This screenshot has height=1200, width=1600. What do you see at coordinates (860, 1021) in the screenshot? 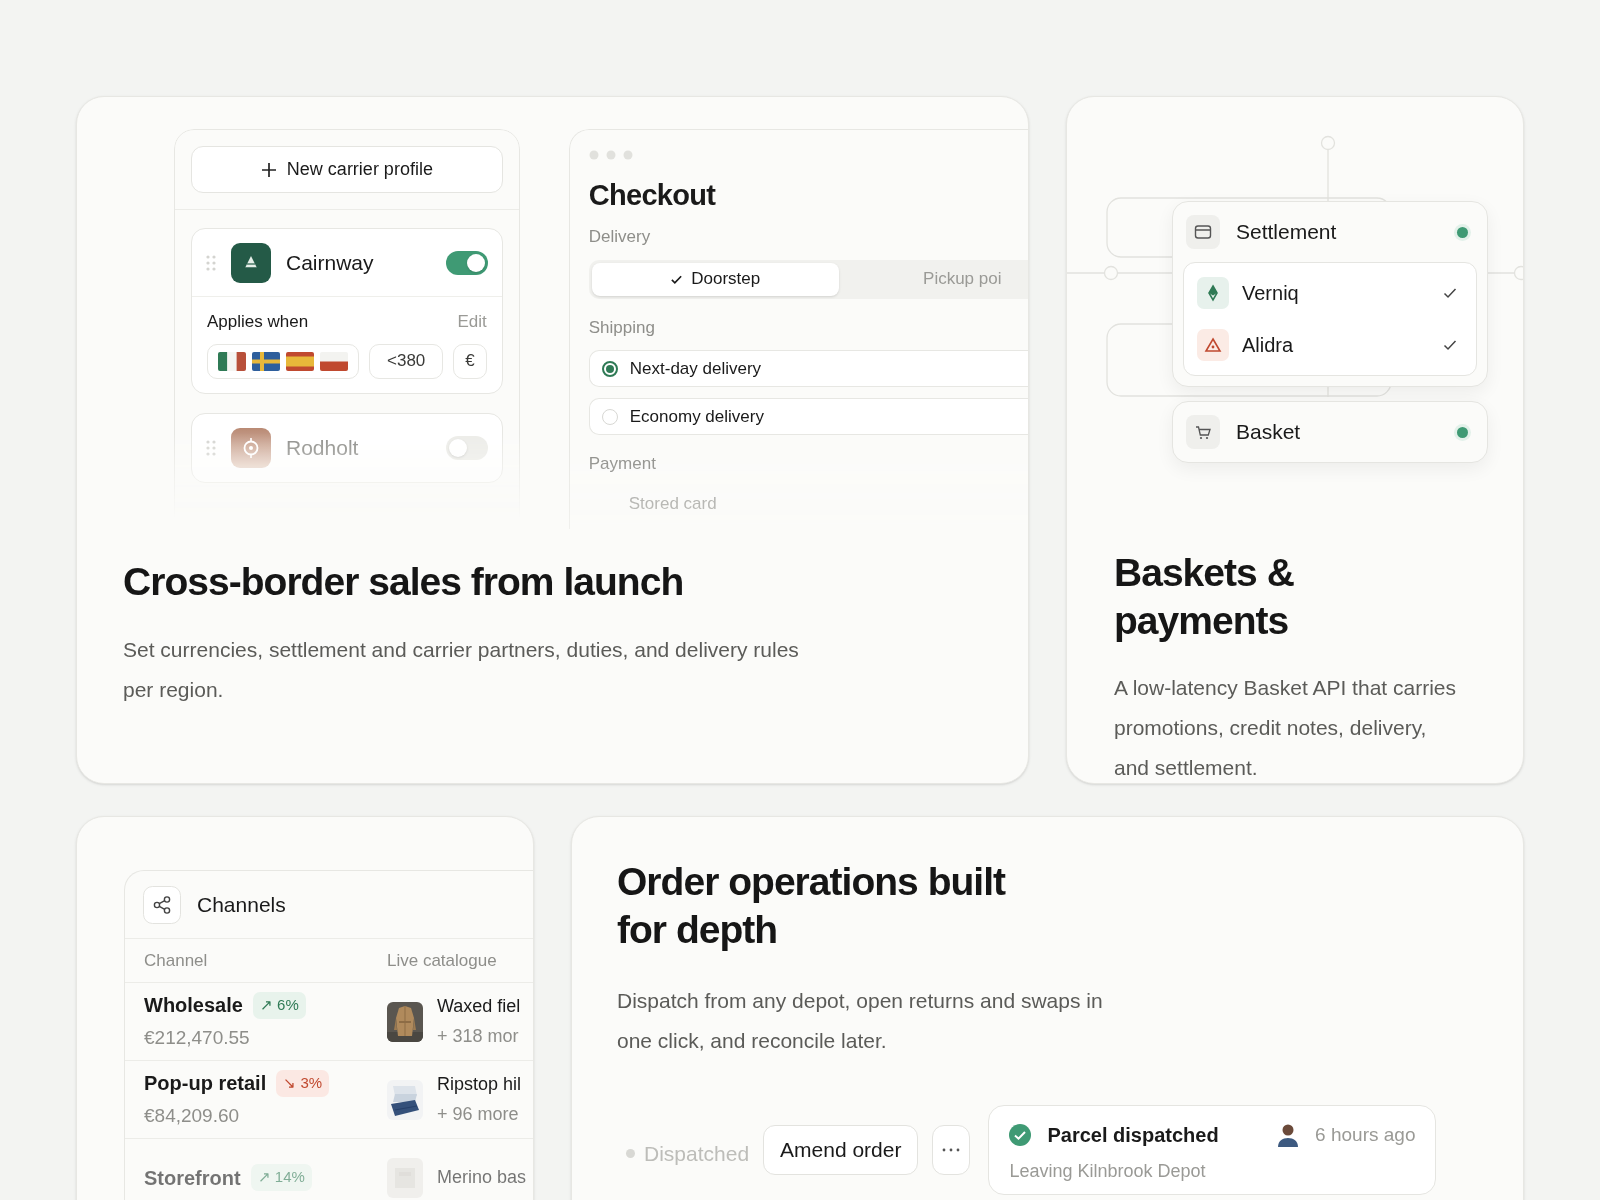
I see `description: Dispatch from any depot, open returns and swaps in one click, and reconcile later.` at bounding box center [860, 1021].